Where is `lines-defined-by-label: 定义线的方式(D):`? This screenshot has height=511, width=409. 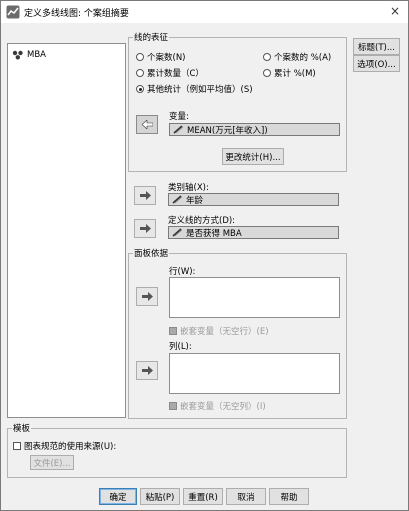 lines-defined-by-label: 定义线的方式(D): is located at coordinates (202, 221).